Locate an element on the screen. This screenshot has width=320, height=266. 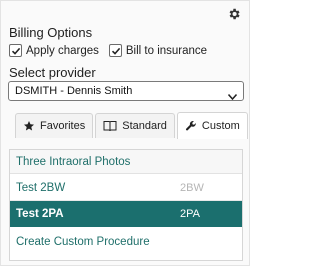
apply-charges-checkbox: Apply charges is located at coordinates (54, 50).